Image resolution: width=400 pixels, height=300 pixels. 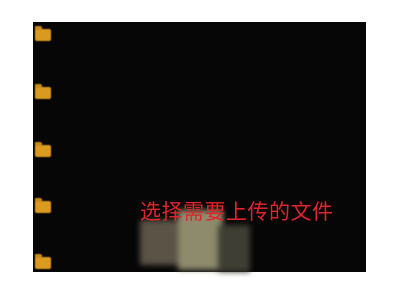 I want to click on instruction-caption: 选择需要上传的文件, so click(x=237, y=212).